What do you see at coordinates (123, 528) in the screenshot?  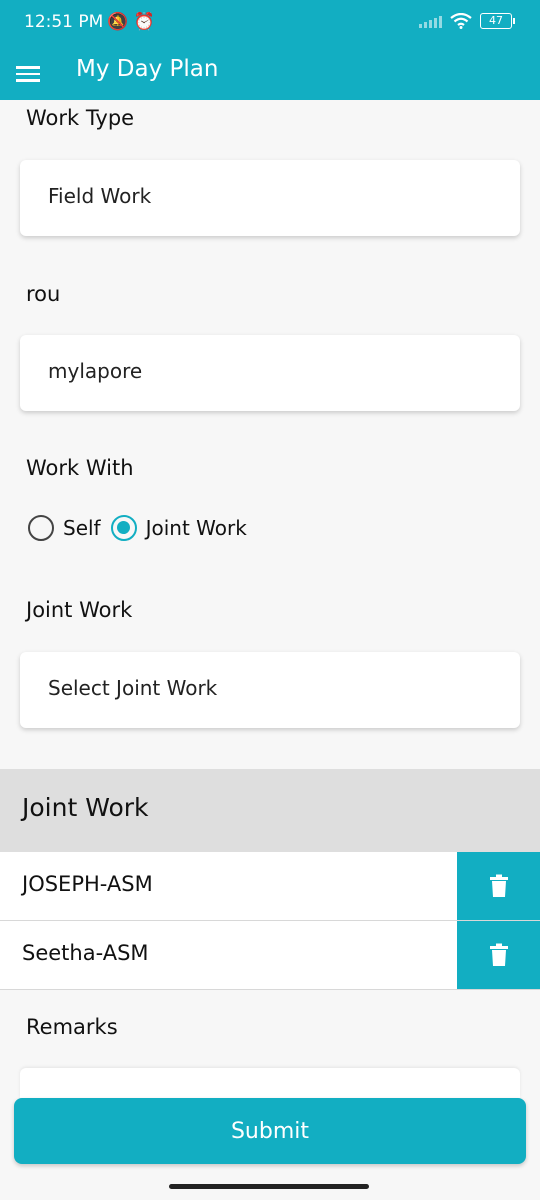 I see `radio-joint-work` at bounding box center [123, 528].